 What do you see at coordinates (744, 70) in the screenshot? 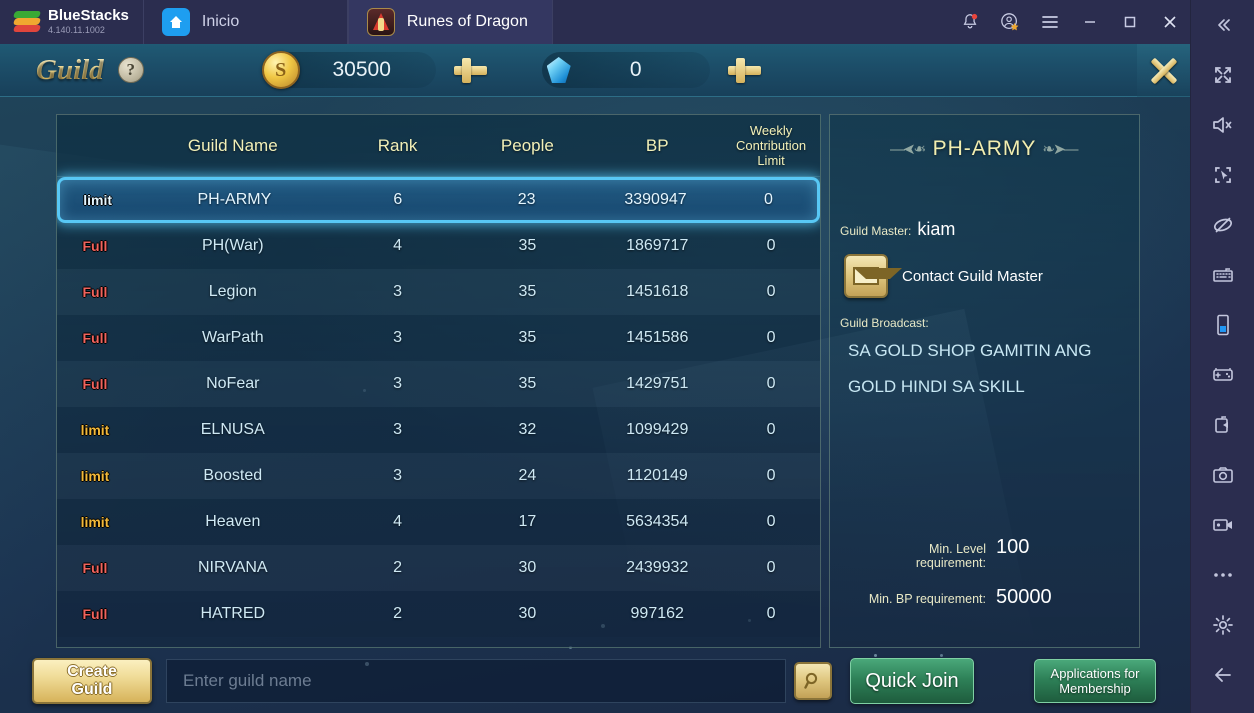
I see `add-gem-button` at bounding box center [744, 70].